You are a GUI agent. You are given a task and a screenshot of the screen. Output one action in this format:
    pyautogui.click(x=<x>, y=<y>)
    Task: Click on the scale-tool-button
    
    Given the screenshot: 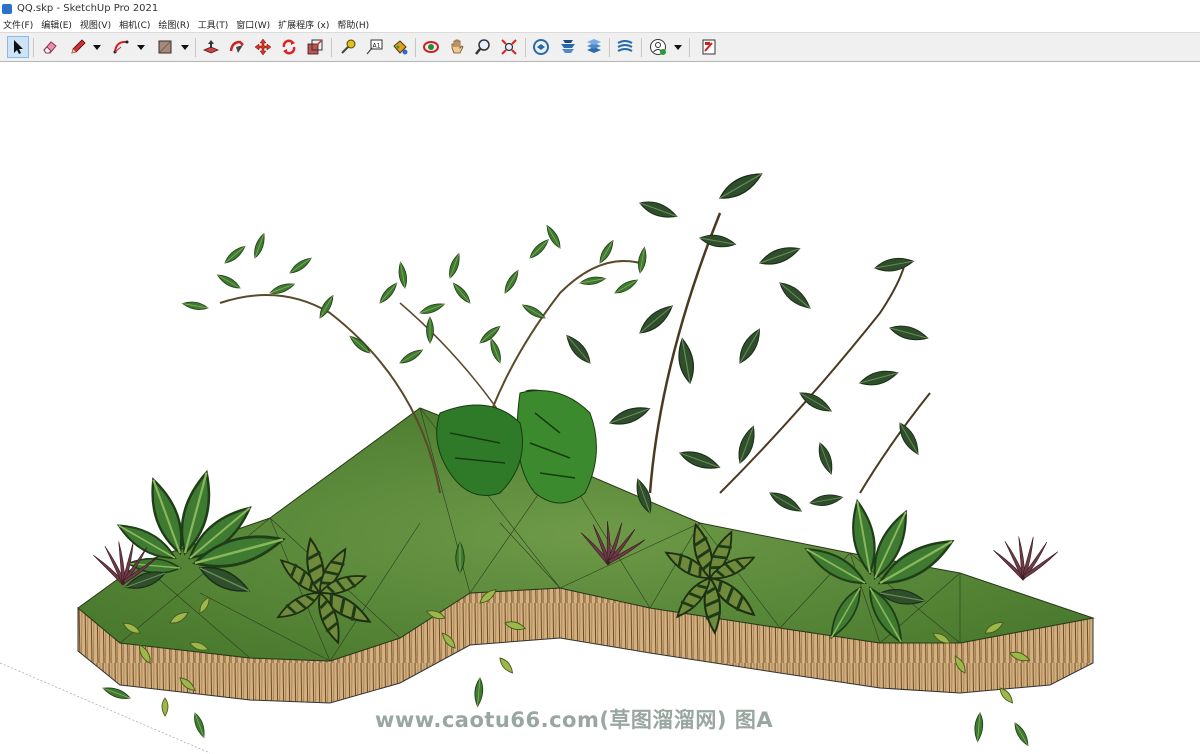 What is the action you would take?
    pyautogui.click(x=315, y=47)
    